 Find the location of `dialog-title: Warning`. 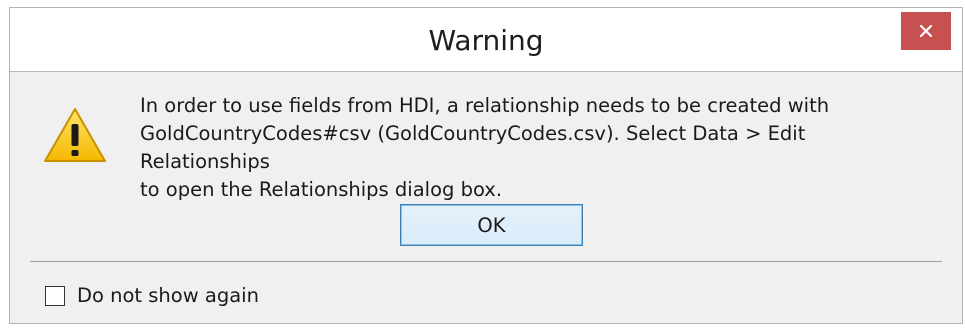

dialog-title: Warning is located at coordinates (486, 40).